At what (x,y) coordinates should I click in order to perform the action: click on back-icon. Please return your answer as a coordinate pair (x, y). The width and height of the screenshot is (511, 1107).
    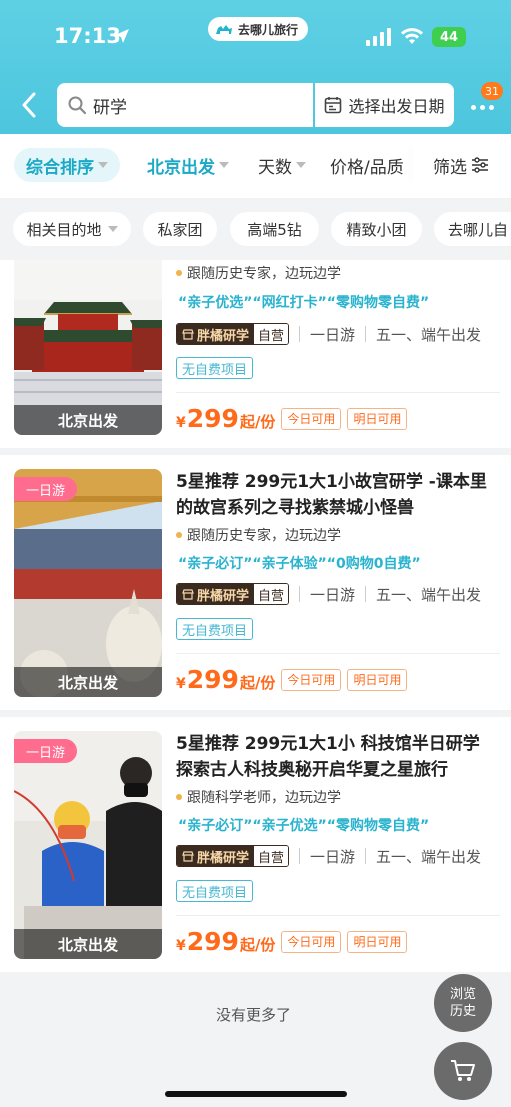
    Looking at the image, I should click on (29, 105).